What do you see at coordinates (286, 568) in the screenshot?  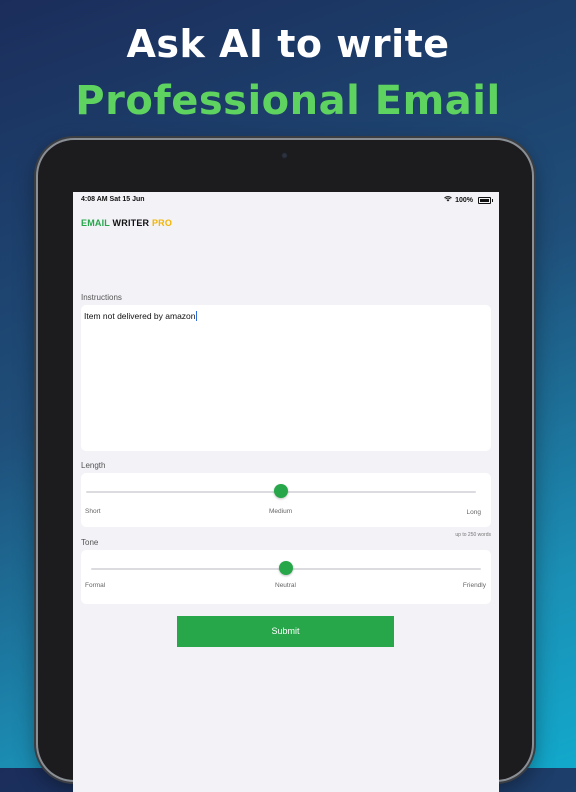 I see `tone-slider-thumb` at bounding box center [286, 568].